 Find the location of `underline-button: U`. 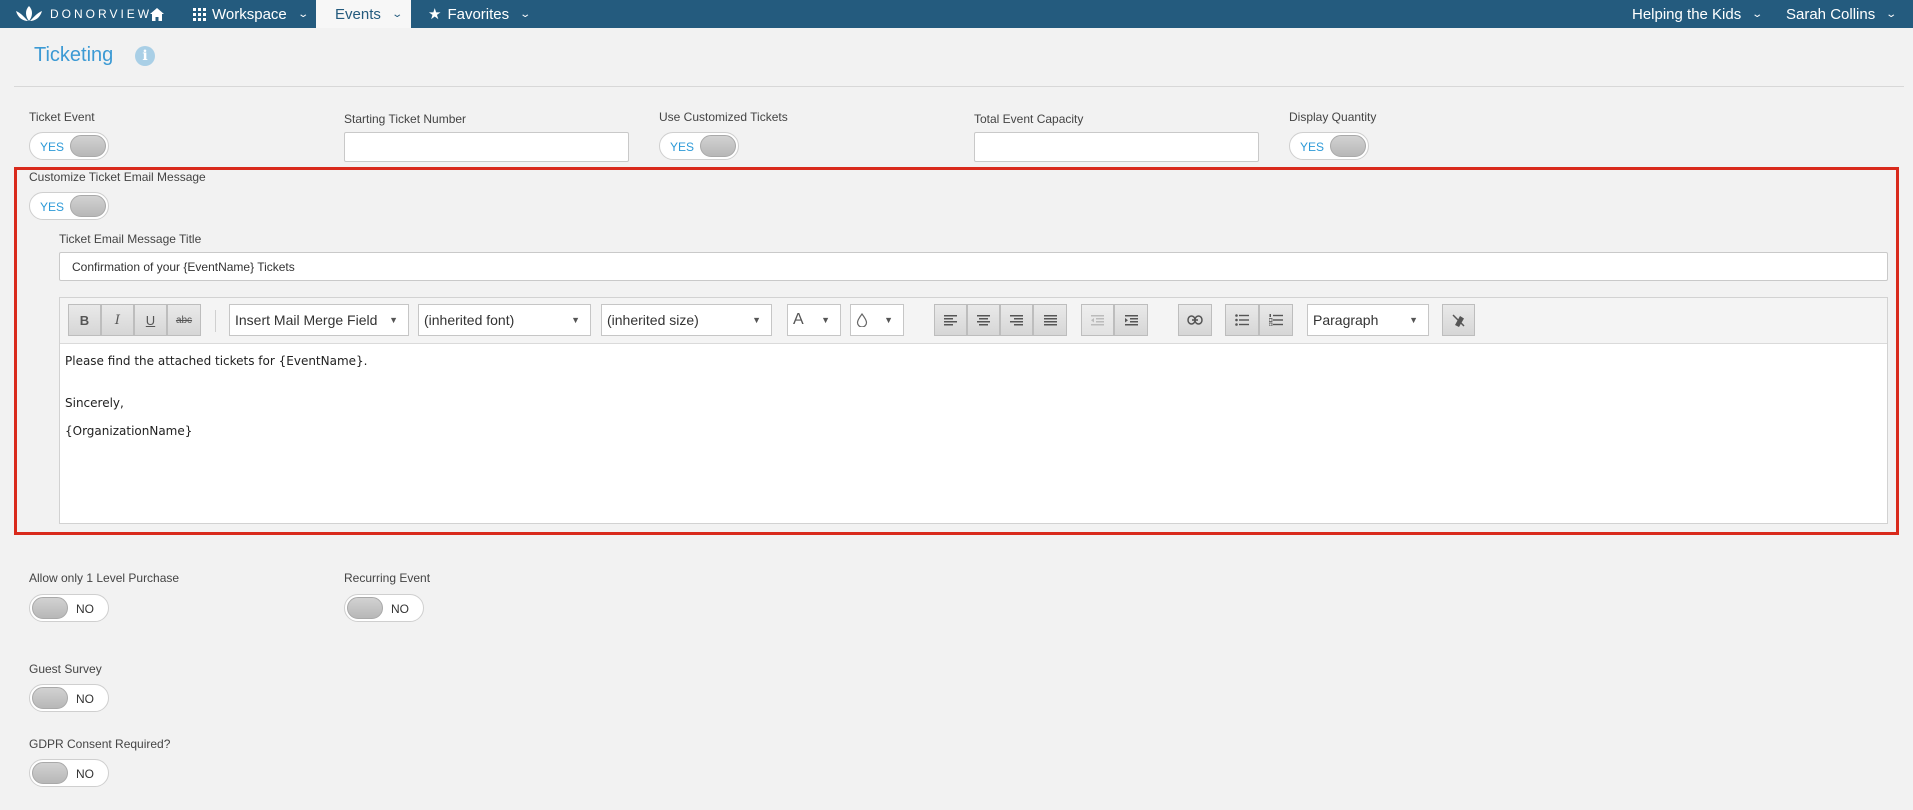

underline-button: U is located at coordinates (150, 320).